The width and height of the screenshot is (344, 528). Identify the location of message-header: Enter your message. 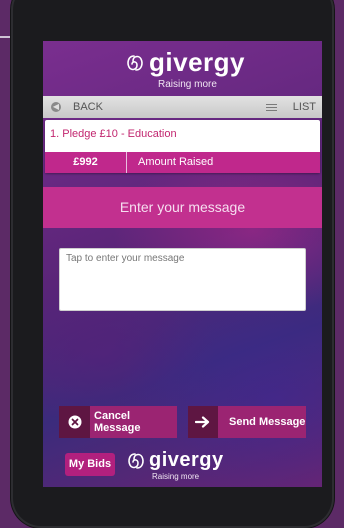
(182, 207).